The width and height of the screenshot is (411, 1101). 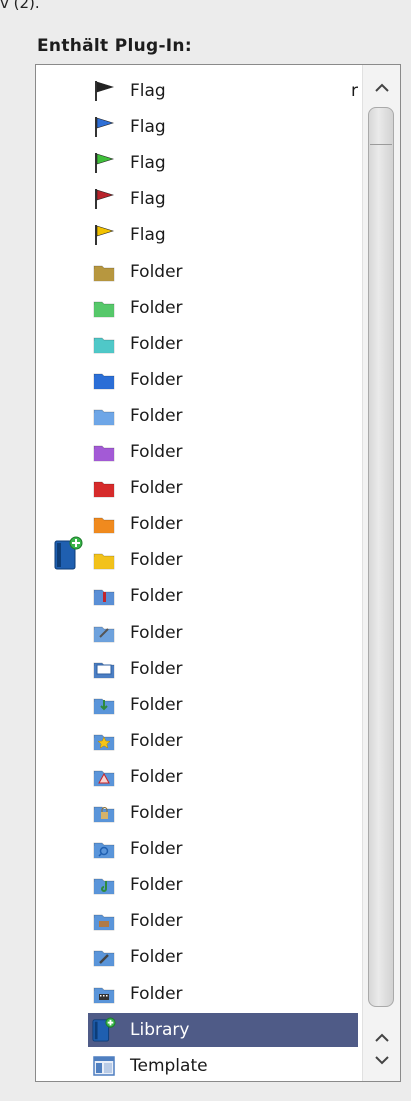 I want to click on folder-music-icon, so click(x=104, y=885).